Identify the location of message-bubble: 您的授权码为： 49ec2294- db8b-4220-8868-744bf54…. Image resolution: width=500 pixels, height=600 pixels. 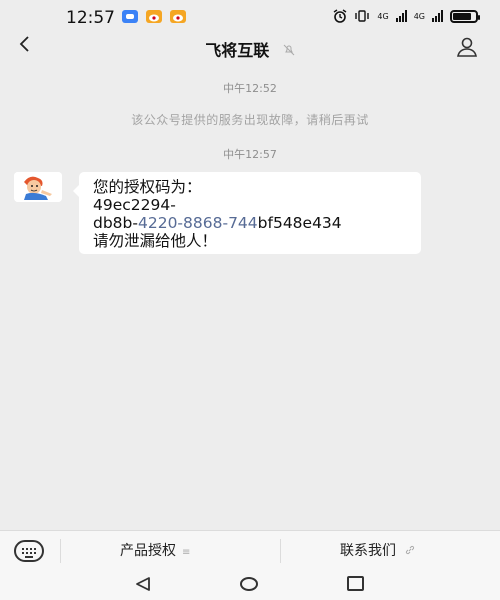
(247, 213).